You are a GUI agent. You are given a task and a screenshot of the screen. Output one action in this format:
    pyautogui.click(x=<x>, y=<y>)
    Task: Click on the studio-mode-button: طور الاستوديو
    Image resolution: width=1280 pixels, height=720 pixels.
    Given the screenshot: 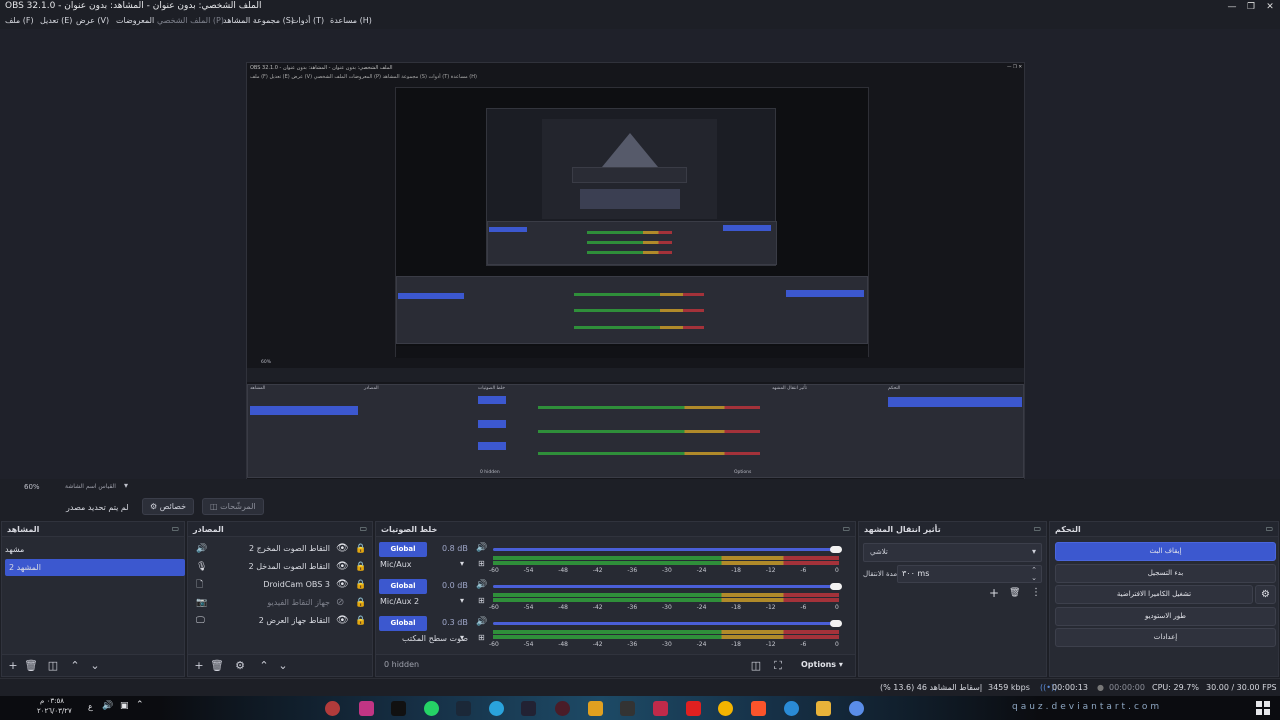 What is the action you would take?
    pyautogui.click(x=1165, y=616)
    